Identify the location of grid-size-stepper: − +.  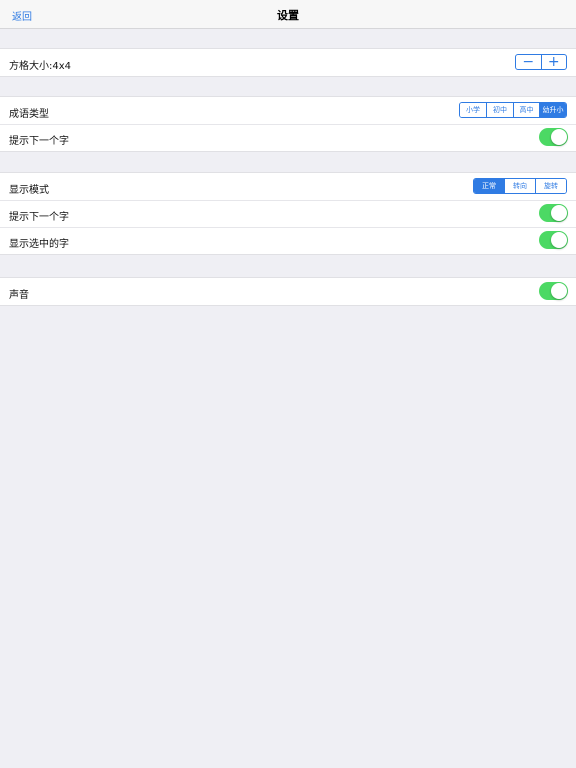
(541, 62).